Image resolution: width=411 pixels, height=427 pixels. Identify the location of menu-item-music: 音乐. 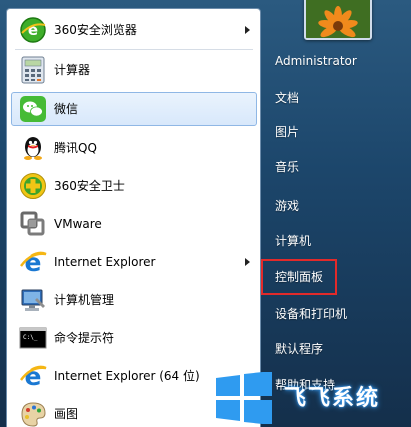
(287, 166).